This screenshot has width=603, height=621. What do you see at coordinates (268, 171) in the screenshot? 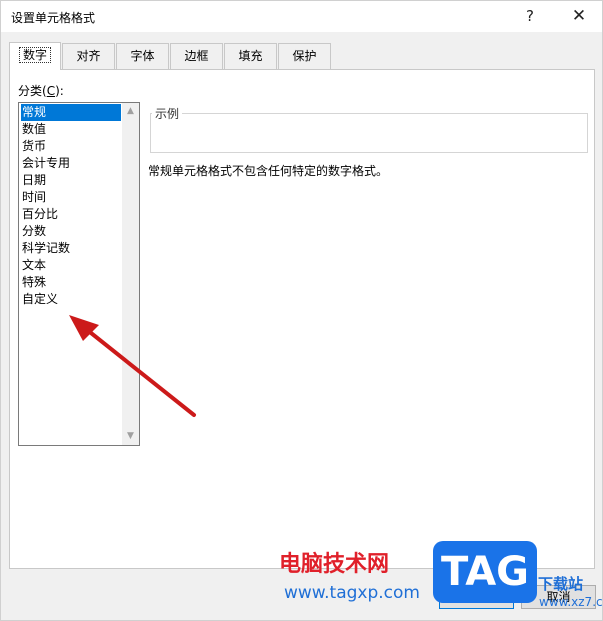
I see `format-description: 常规单元格格式不包含任何特定的数字格式。` at bounding box center [268, 171].